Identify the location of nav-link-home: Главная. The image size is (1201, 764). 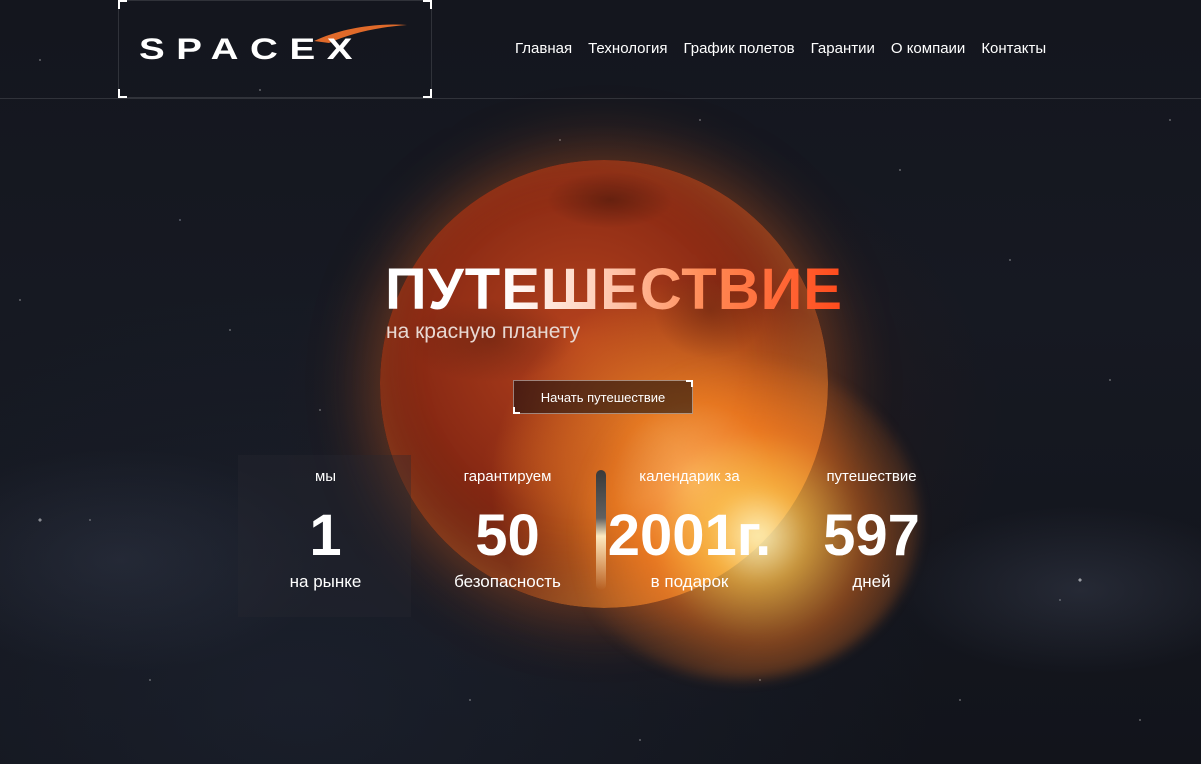
(543, 48).